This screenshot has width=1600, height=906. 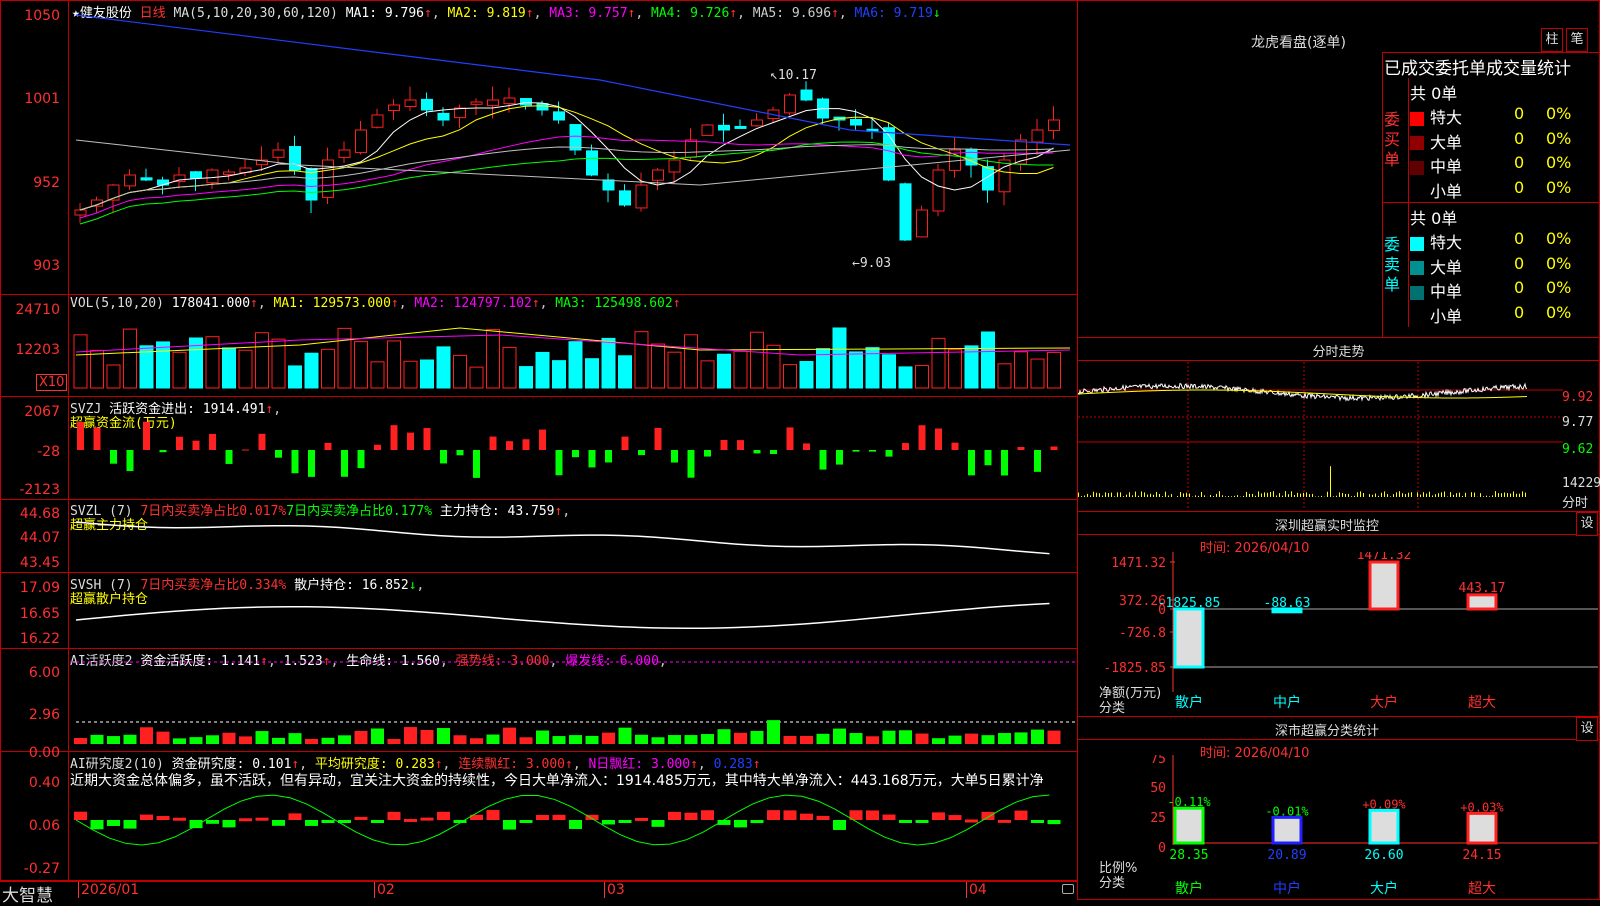 What do you see at coordinates (1446, 166) in the screenshot?
I see `row-name: 中单` at bounding box center [1446, 166].